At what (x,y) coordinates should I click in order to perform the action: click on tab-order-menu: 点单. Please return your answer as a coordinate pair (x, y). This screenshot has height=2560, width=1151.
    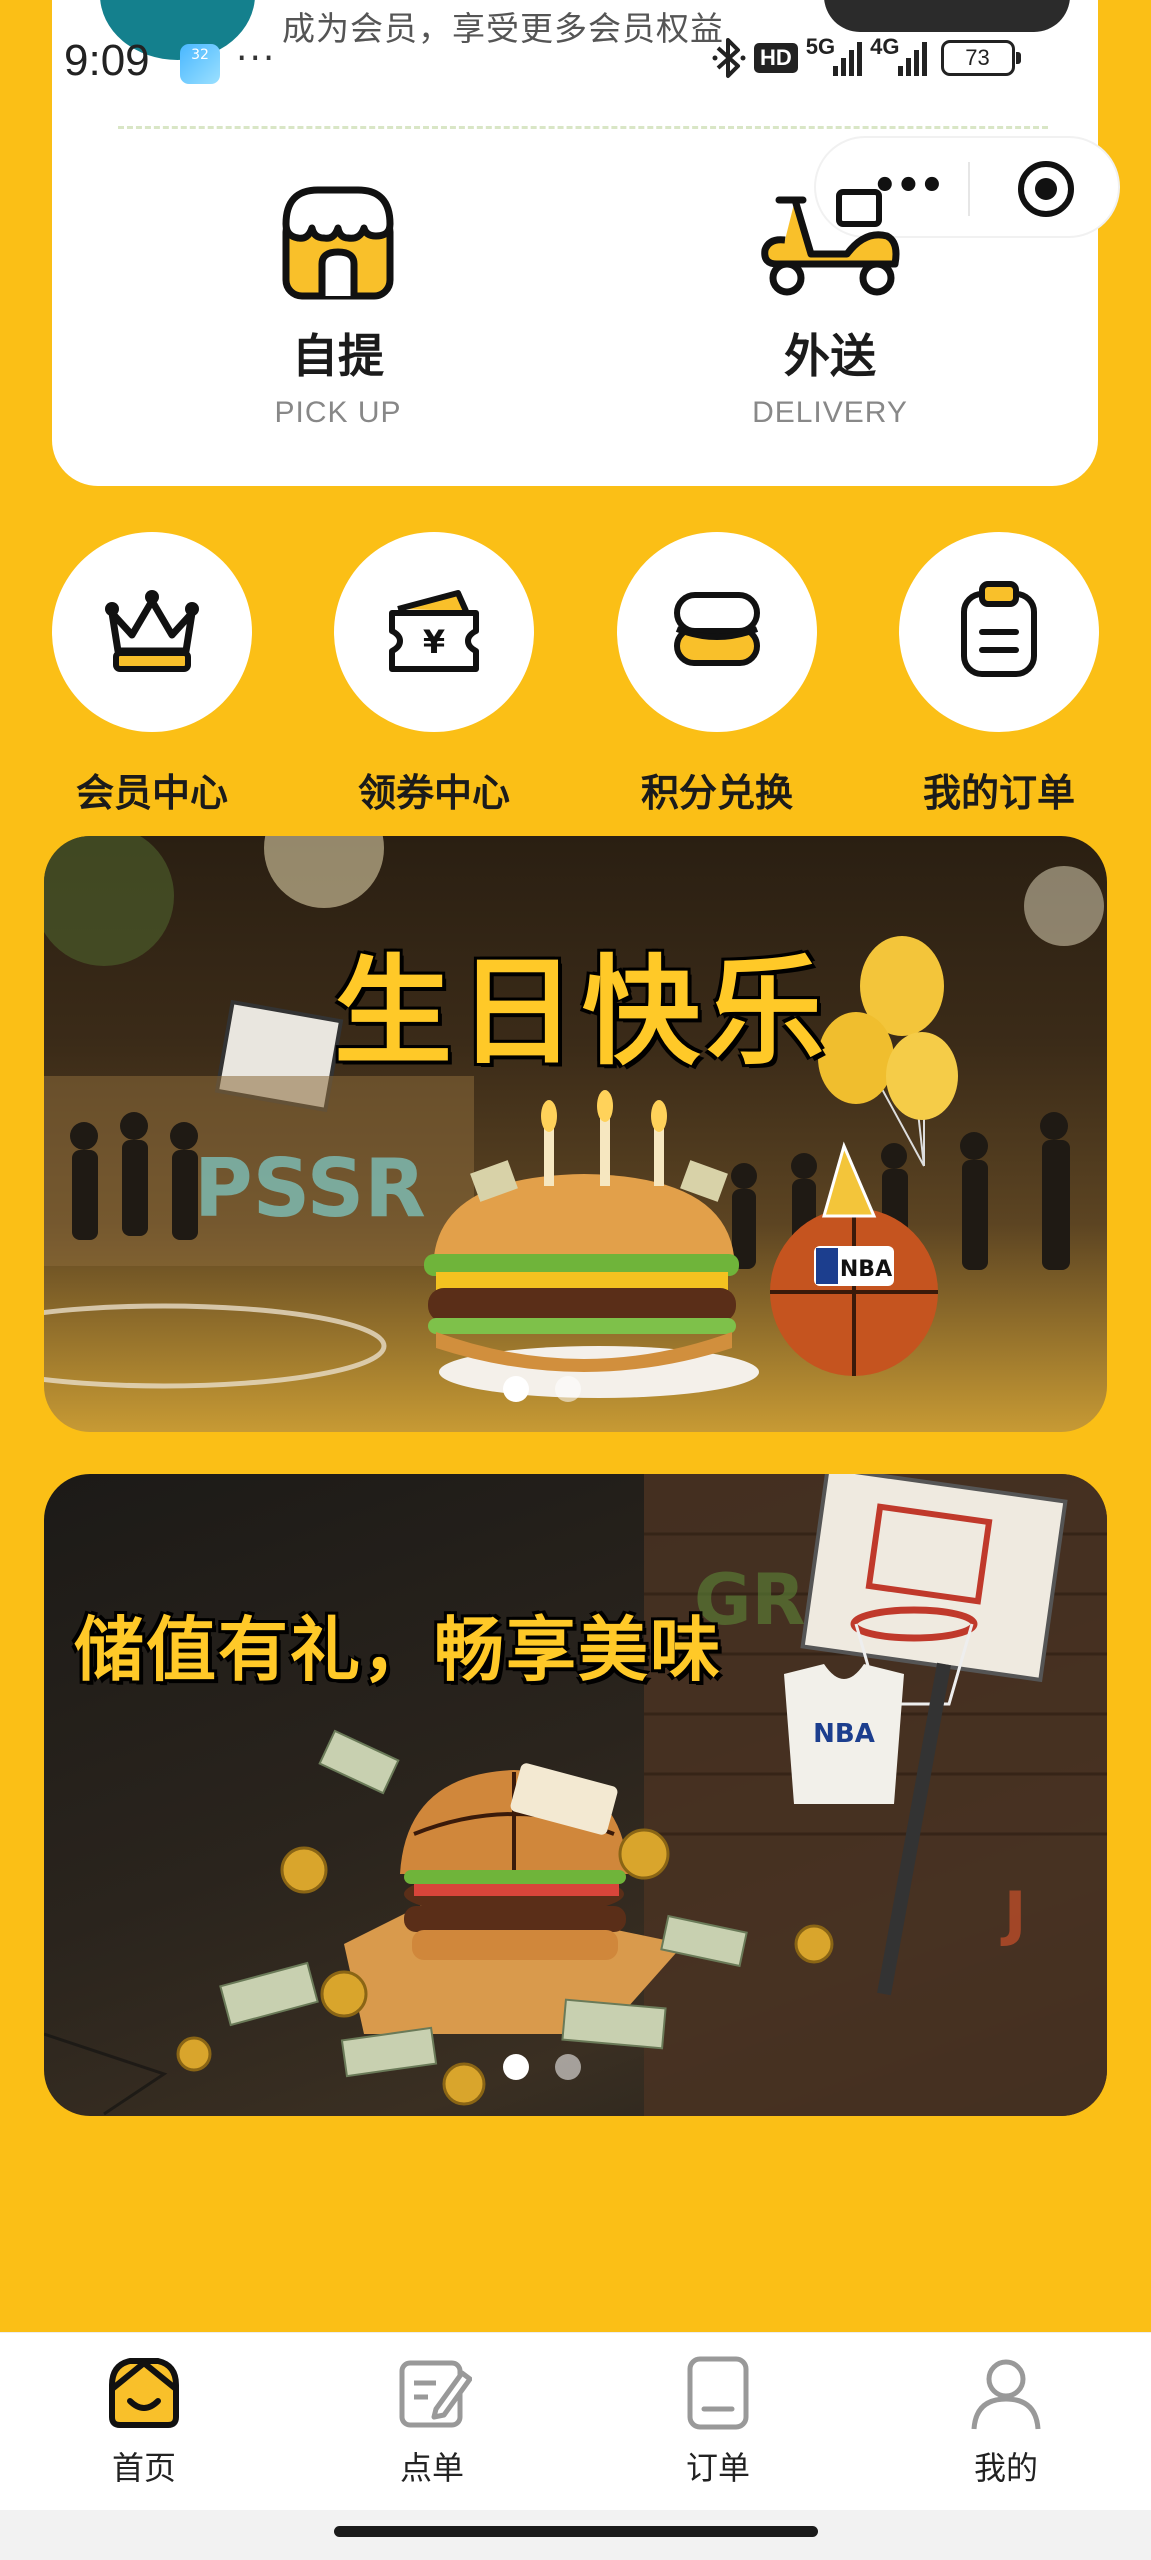
    Looking at the image, I should click on (432, 2422).